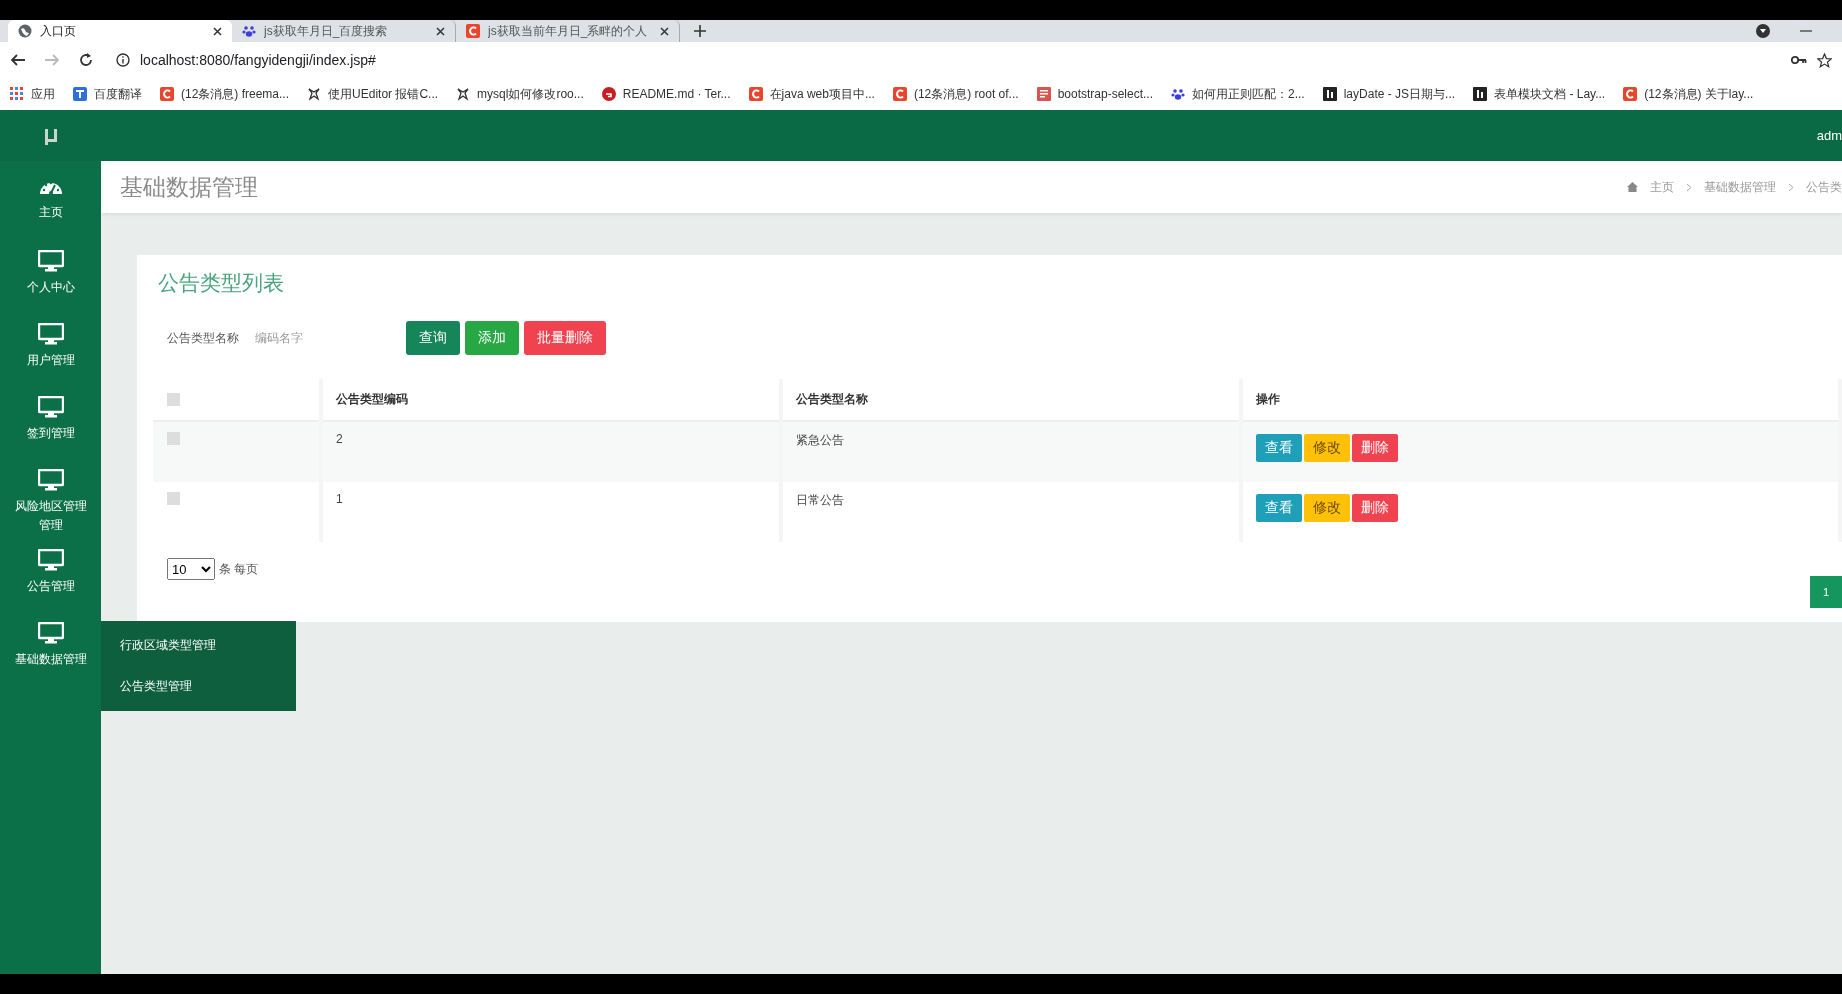 The width and height of the screenshot is (1842, 994). I want to click on batch-delete-button: 批量删除, so click(565, 338).